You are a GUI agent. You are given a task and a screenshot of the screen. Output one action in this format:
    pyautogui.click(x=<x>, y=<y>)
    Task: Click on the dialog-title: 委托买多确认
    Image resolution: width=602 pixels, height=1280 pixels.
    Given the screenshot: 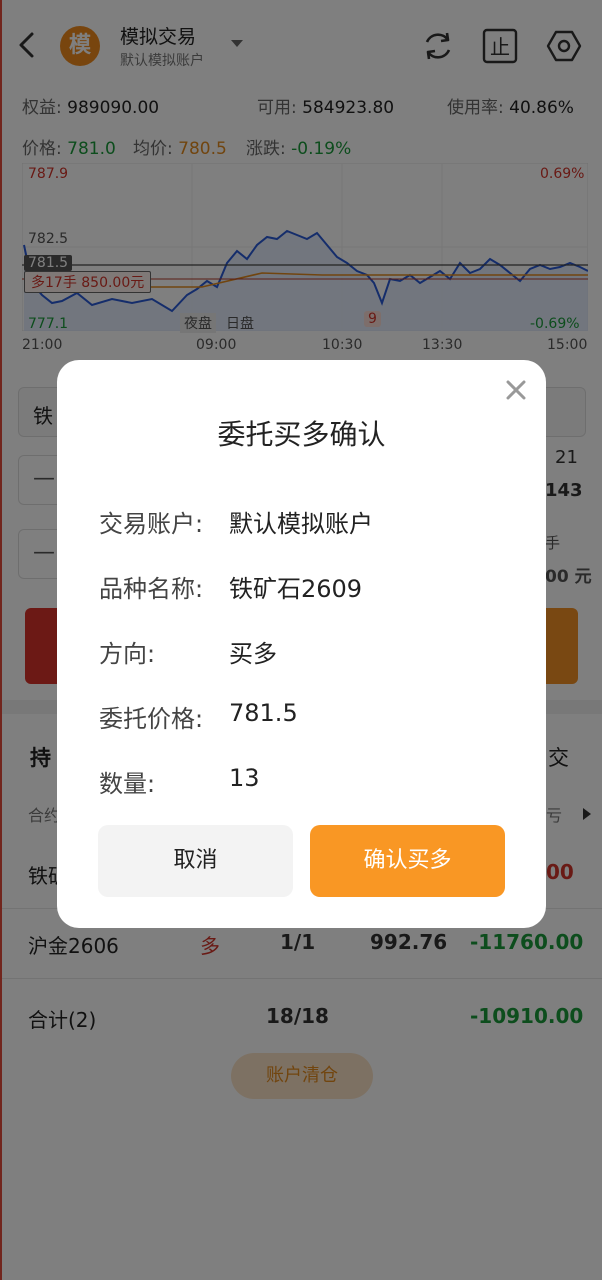 What is the action you would take?
    pyautogui.click(x=301, y=434)
    